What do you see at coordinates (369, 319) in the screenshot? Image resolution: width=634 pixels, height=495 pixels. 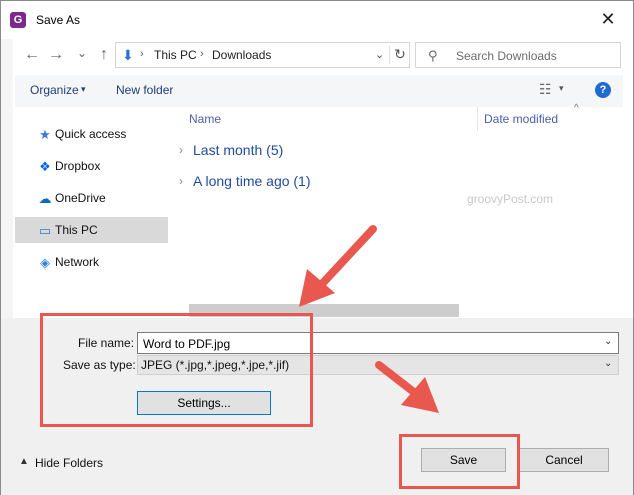 I see `annotation-arrows` at bounding box center [369, 319].